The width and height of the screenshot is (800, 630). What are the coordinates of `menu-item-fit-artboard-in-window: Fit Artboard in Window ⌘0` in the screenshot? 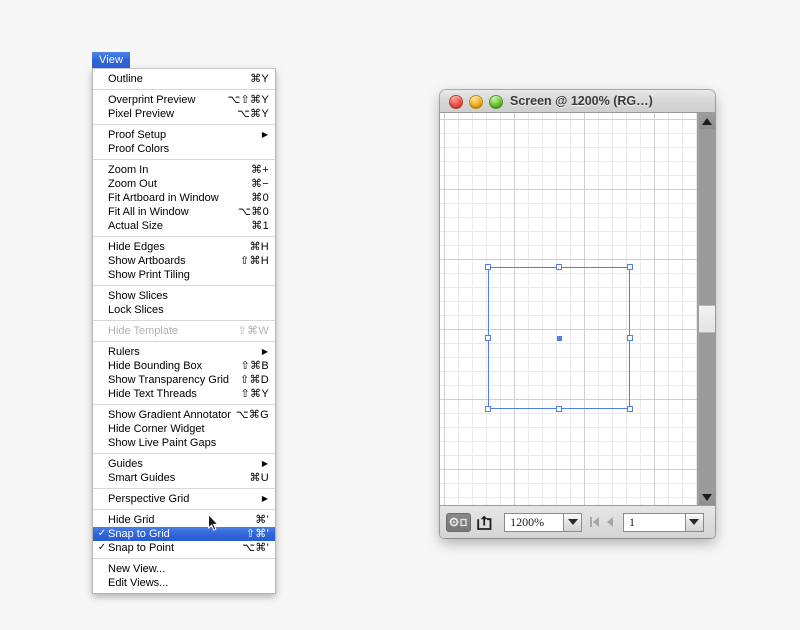 It's located at (184, 198).